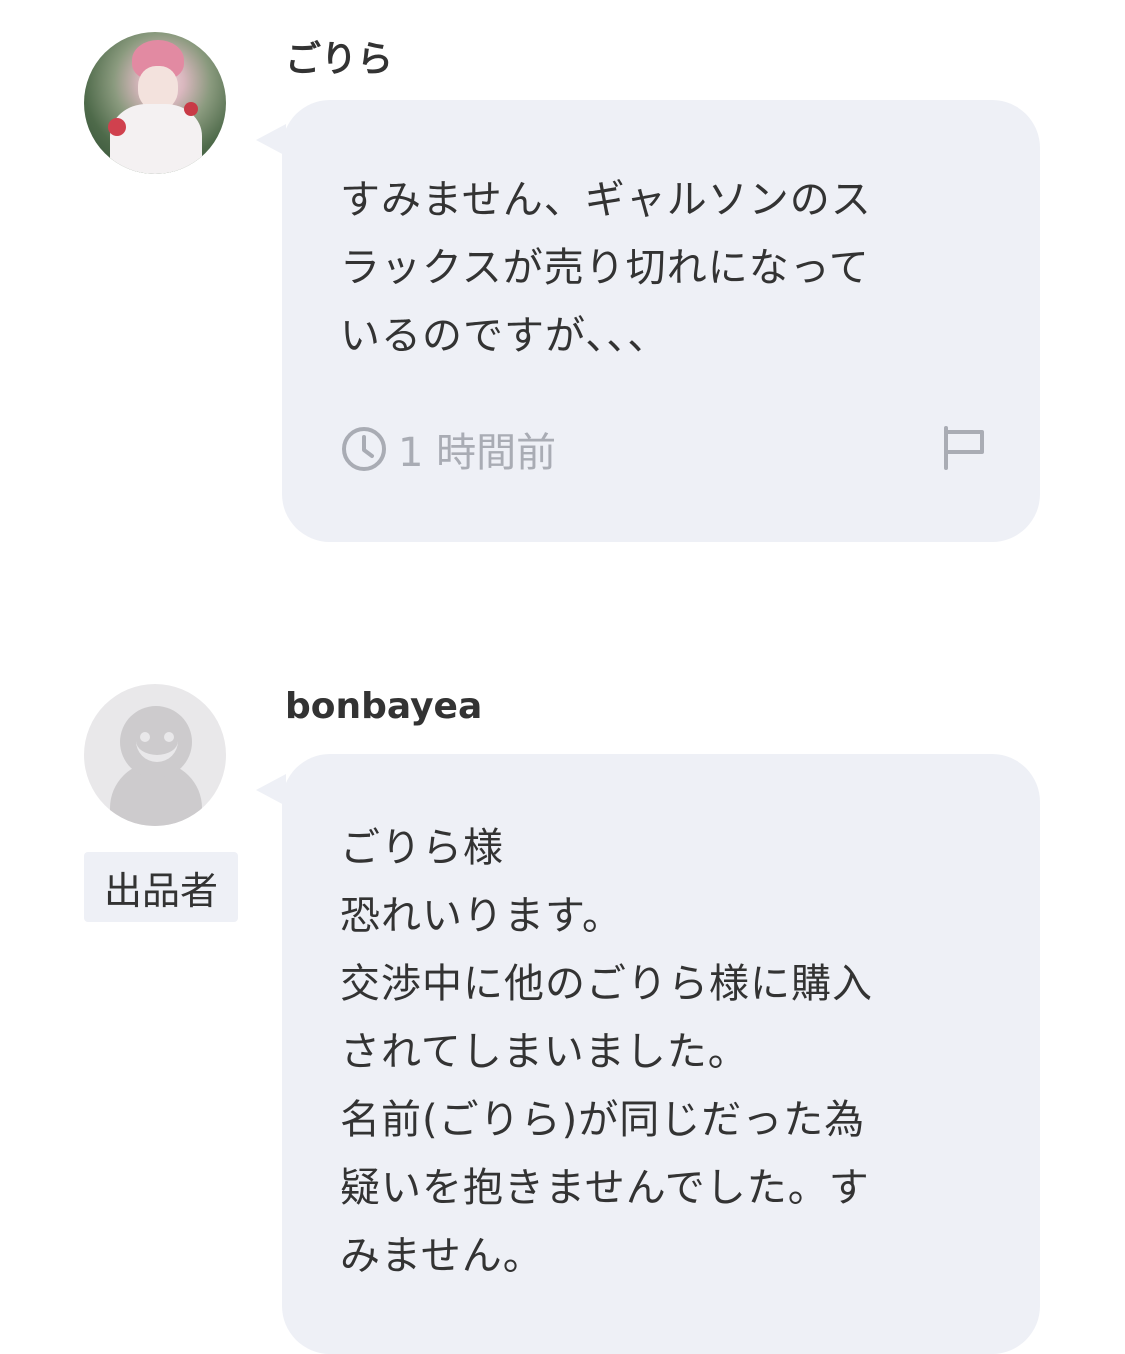 Image resolution: width=1125 pixels, height=1354 pixels. Describe the element at coordinates (383, 706) in the screenshot. I see `comment-username: bonbayea` at that location.